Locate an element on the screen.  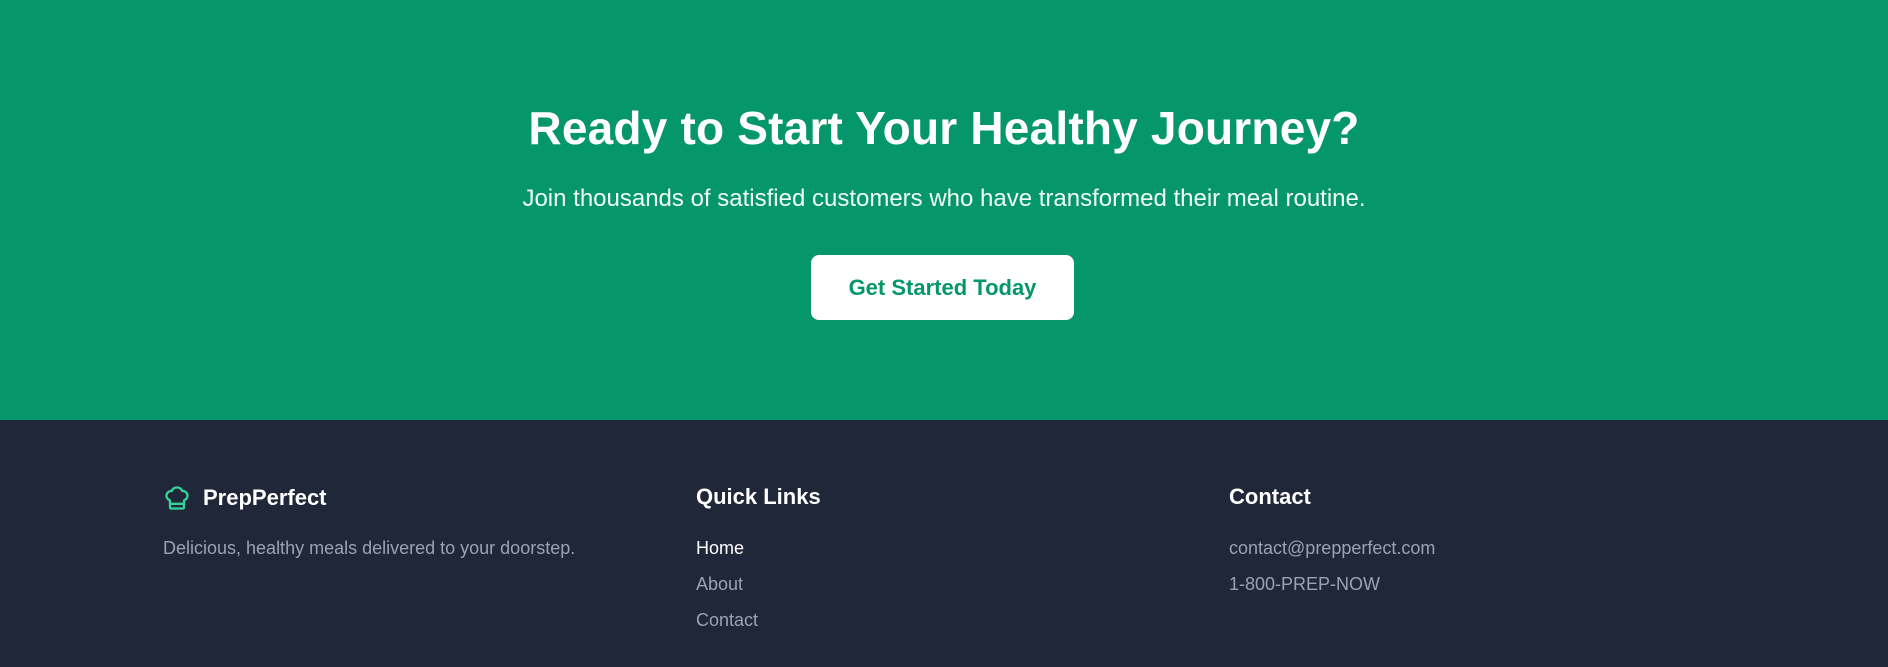
brand-logo: PrepPerfect is located at coordinates (245, 498).